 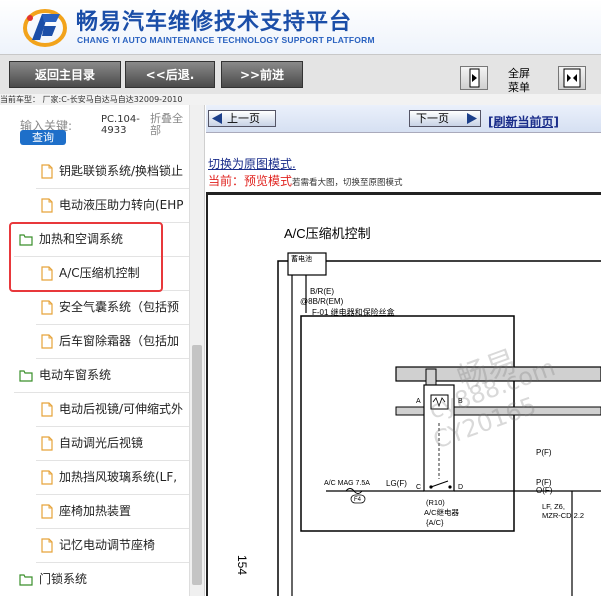 I want to click on tree-folder: 电动车窗系统, so click(x=94, y=375).